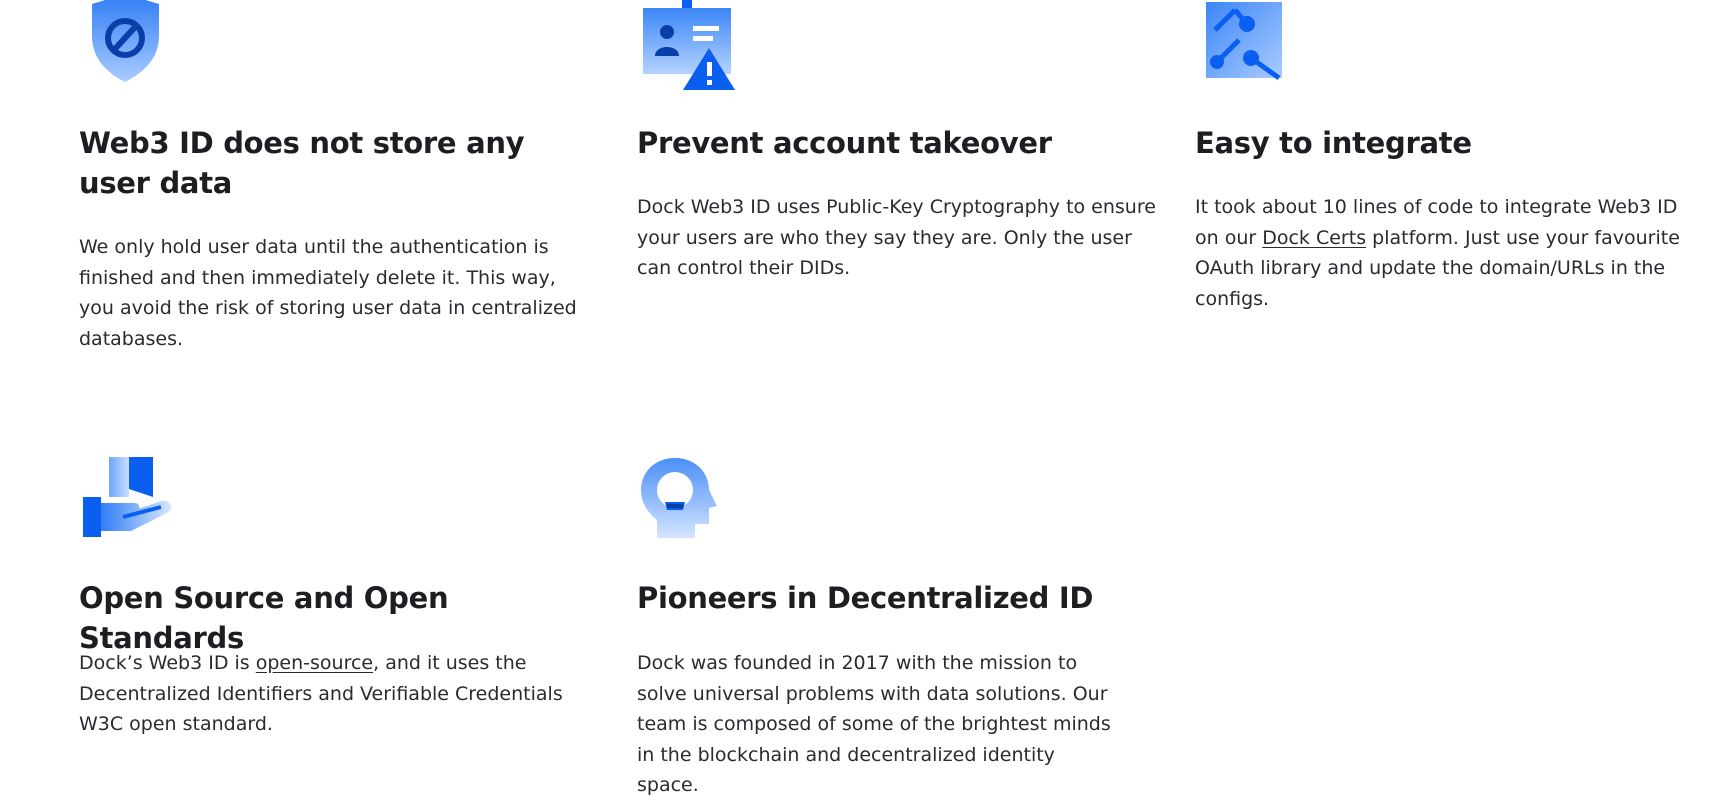  What do you see at coordinates (264, 618) in the screenshot?
I see `feature-title: Open Source and Open Standards` at bounding box center [264, 618].